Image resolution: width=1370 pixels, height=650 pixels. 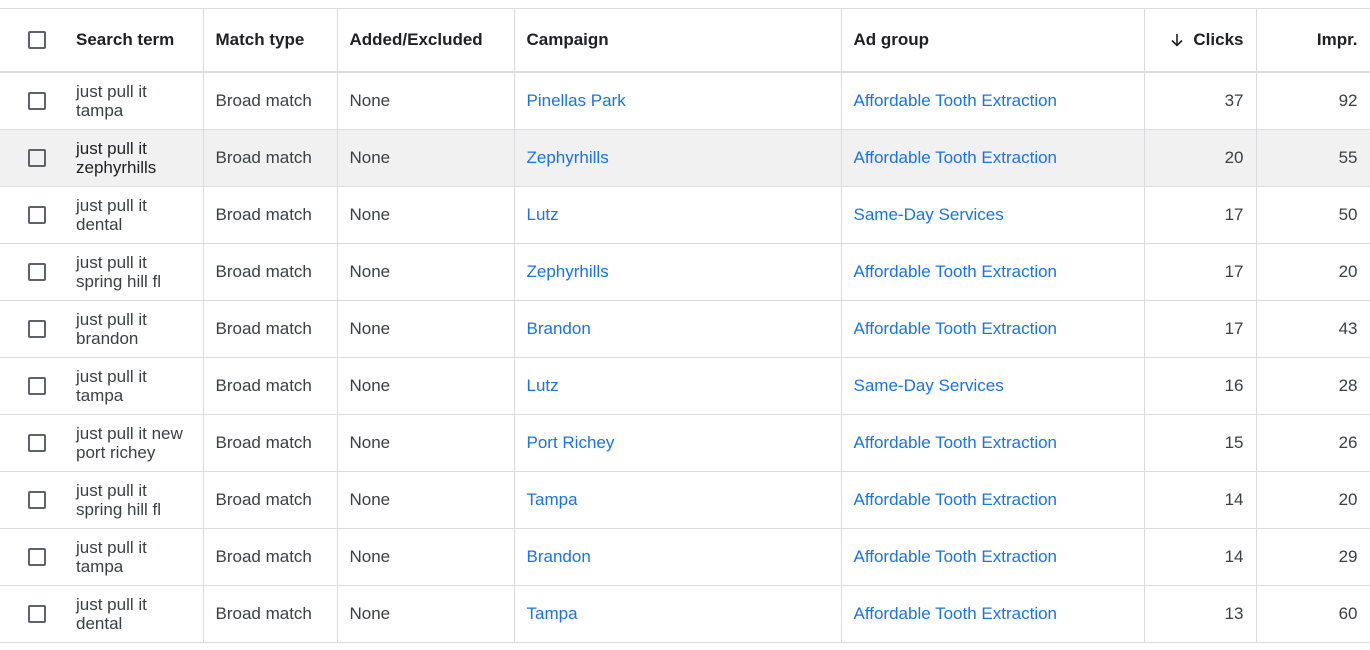 What do you see at coordinates (678, 443) in the screenshot?
I see `cell-campaign: Port Richey` at bounding box center [678, 443].